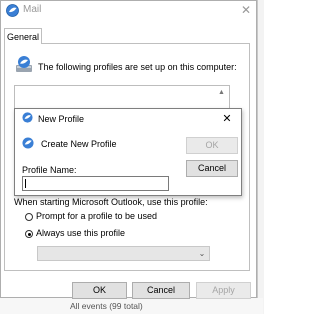 The width and height of the screenshot is (320, 314). Describe the element at coordinates (32, 9) in the screenshot. I see `mail-dialog-title: Mail` at that location.